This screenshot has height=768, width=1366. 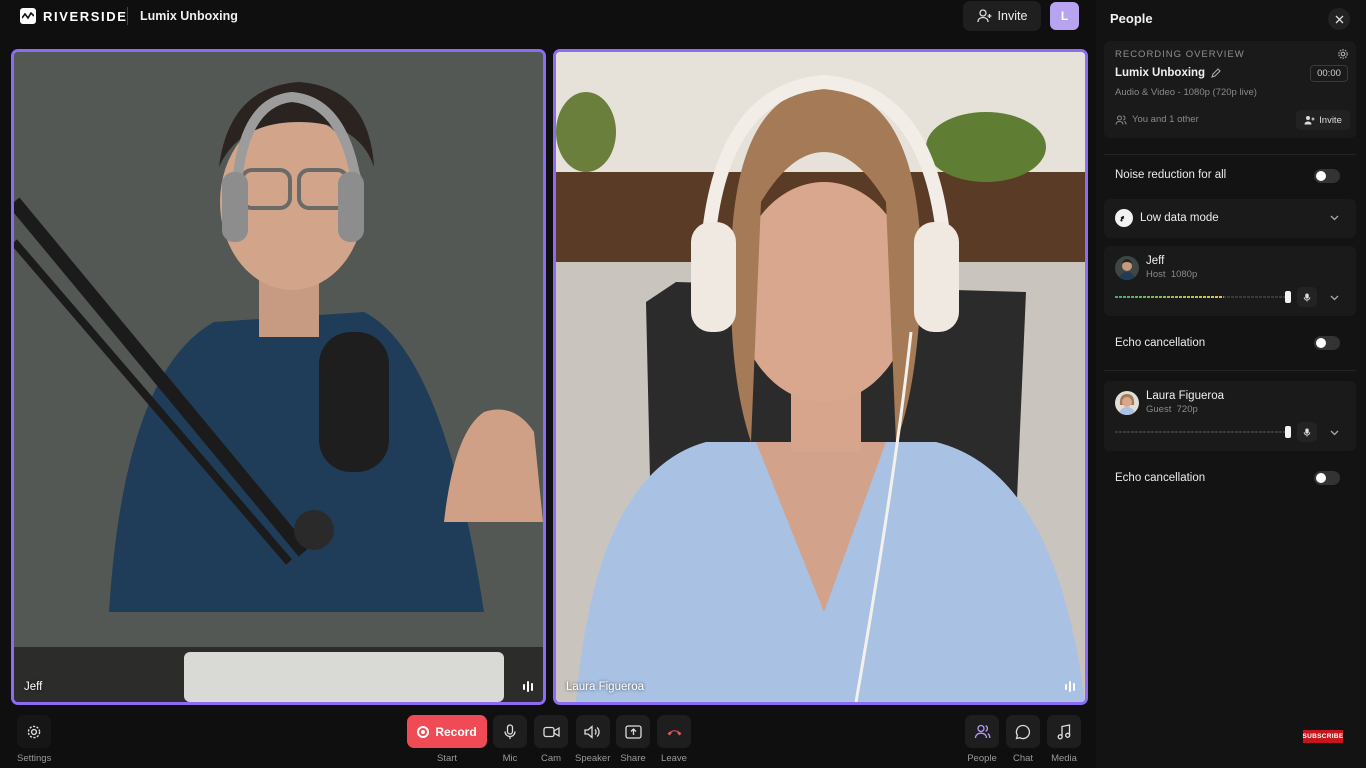 I want to click on leave-label: Leave, so click(x=674, y=758).